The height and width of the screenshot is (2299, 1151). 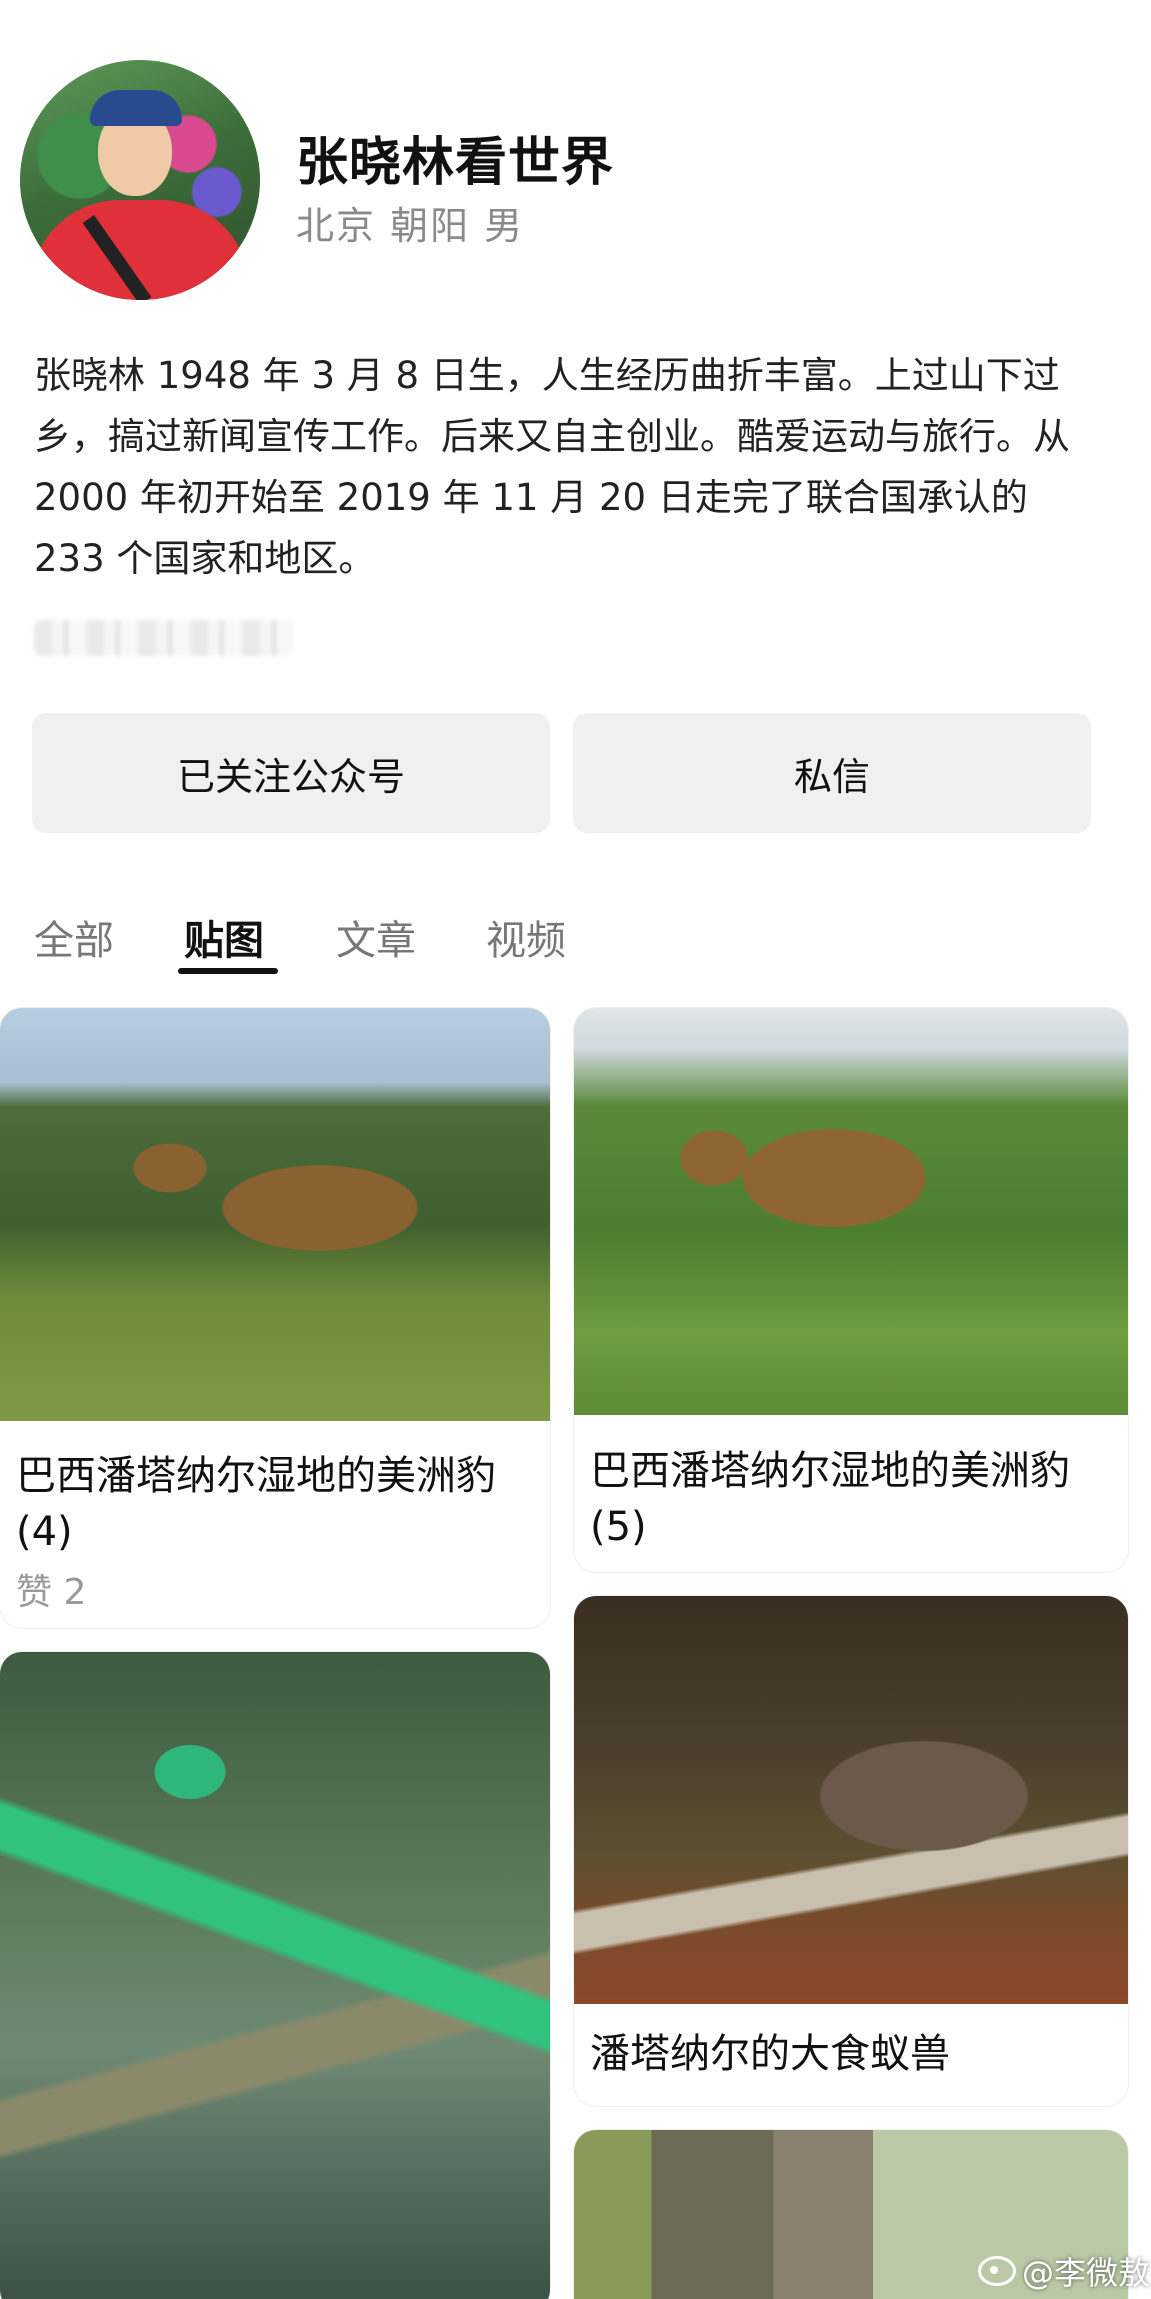 What do you see at coordinates (74, 937) in the screenshot?
I see `tab-all: 全部` at bounding box center [74, 937].